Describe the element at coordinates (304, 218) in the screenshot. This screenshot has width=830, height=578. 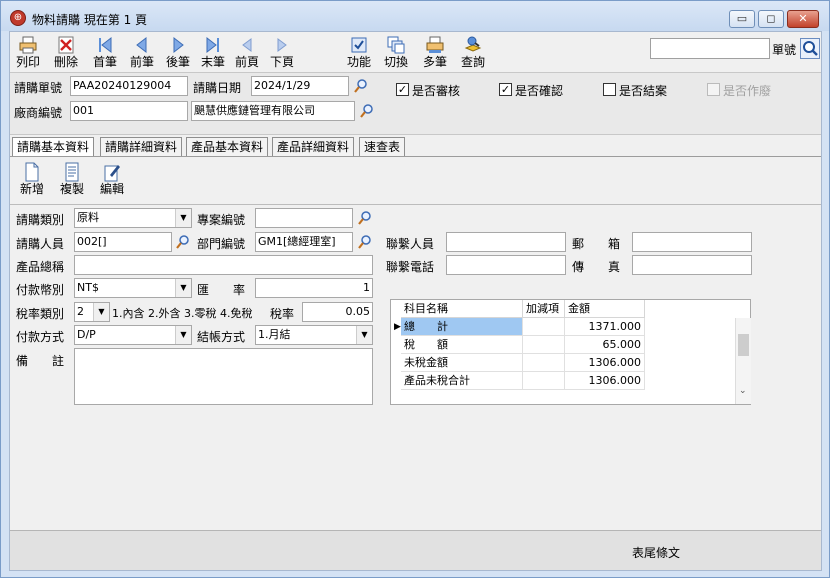
I see `project-number-field` at that location.